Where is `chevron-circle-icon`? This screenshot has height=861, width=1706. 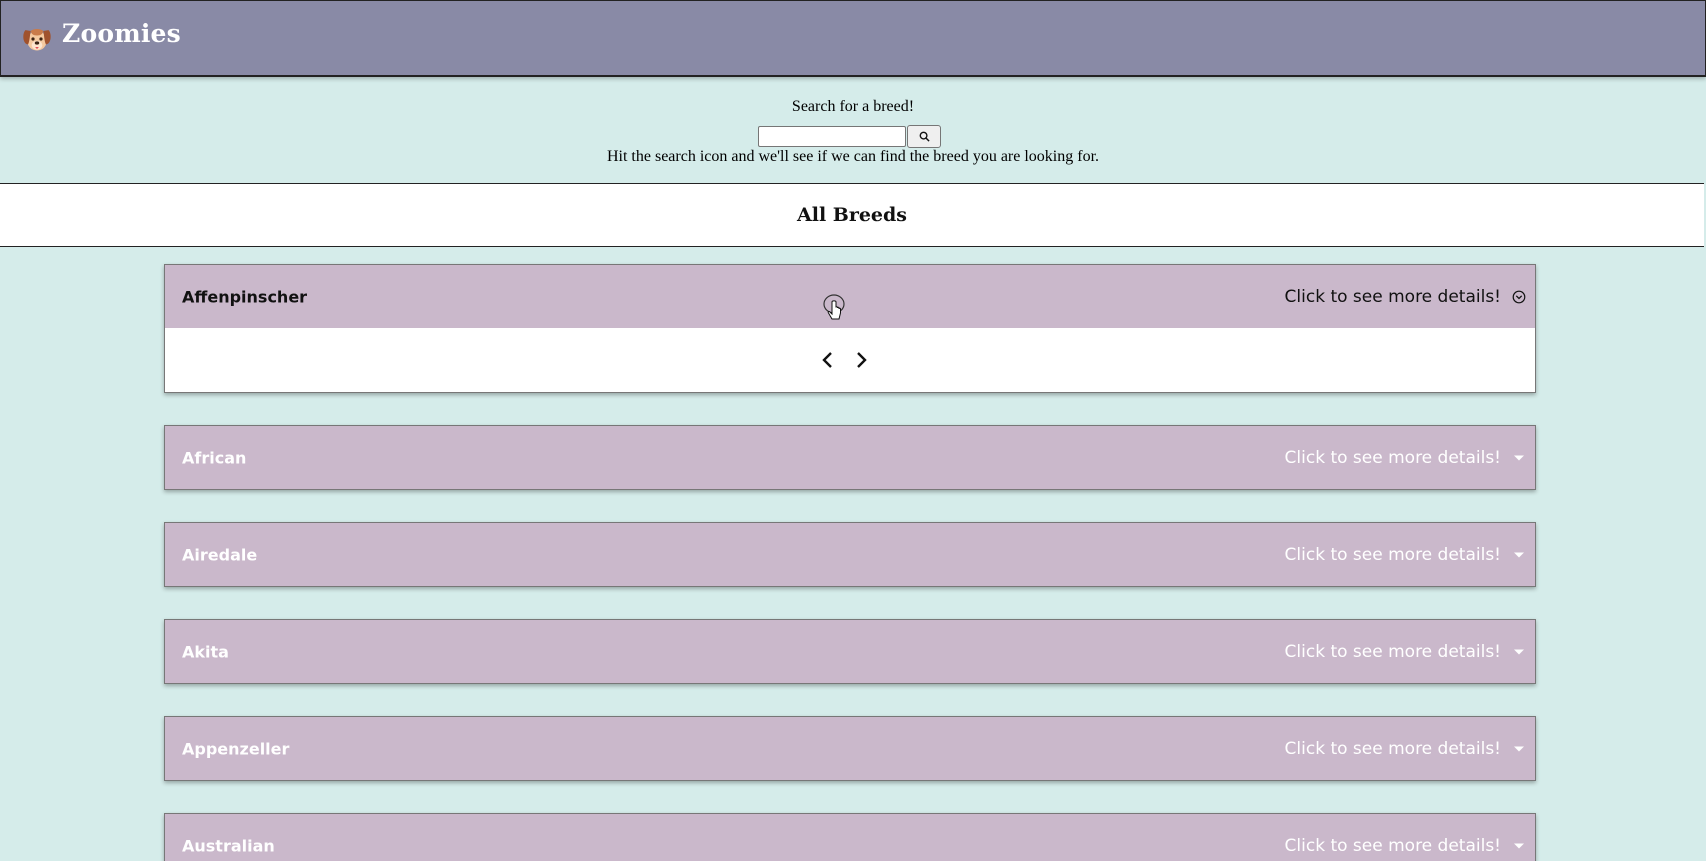 chevron-circle-icon is located at coordinates (1519, 297).